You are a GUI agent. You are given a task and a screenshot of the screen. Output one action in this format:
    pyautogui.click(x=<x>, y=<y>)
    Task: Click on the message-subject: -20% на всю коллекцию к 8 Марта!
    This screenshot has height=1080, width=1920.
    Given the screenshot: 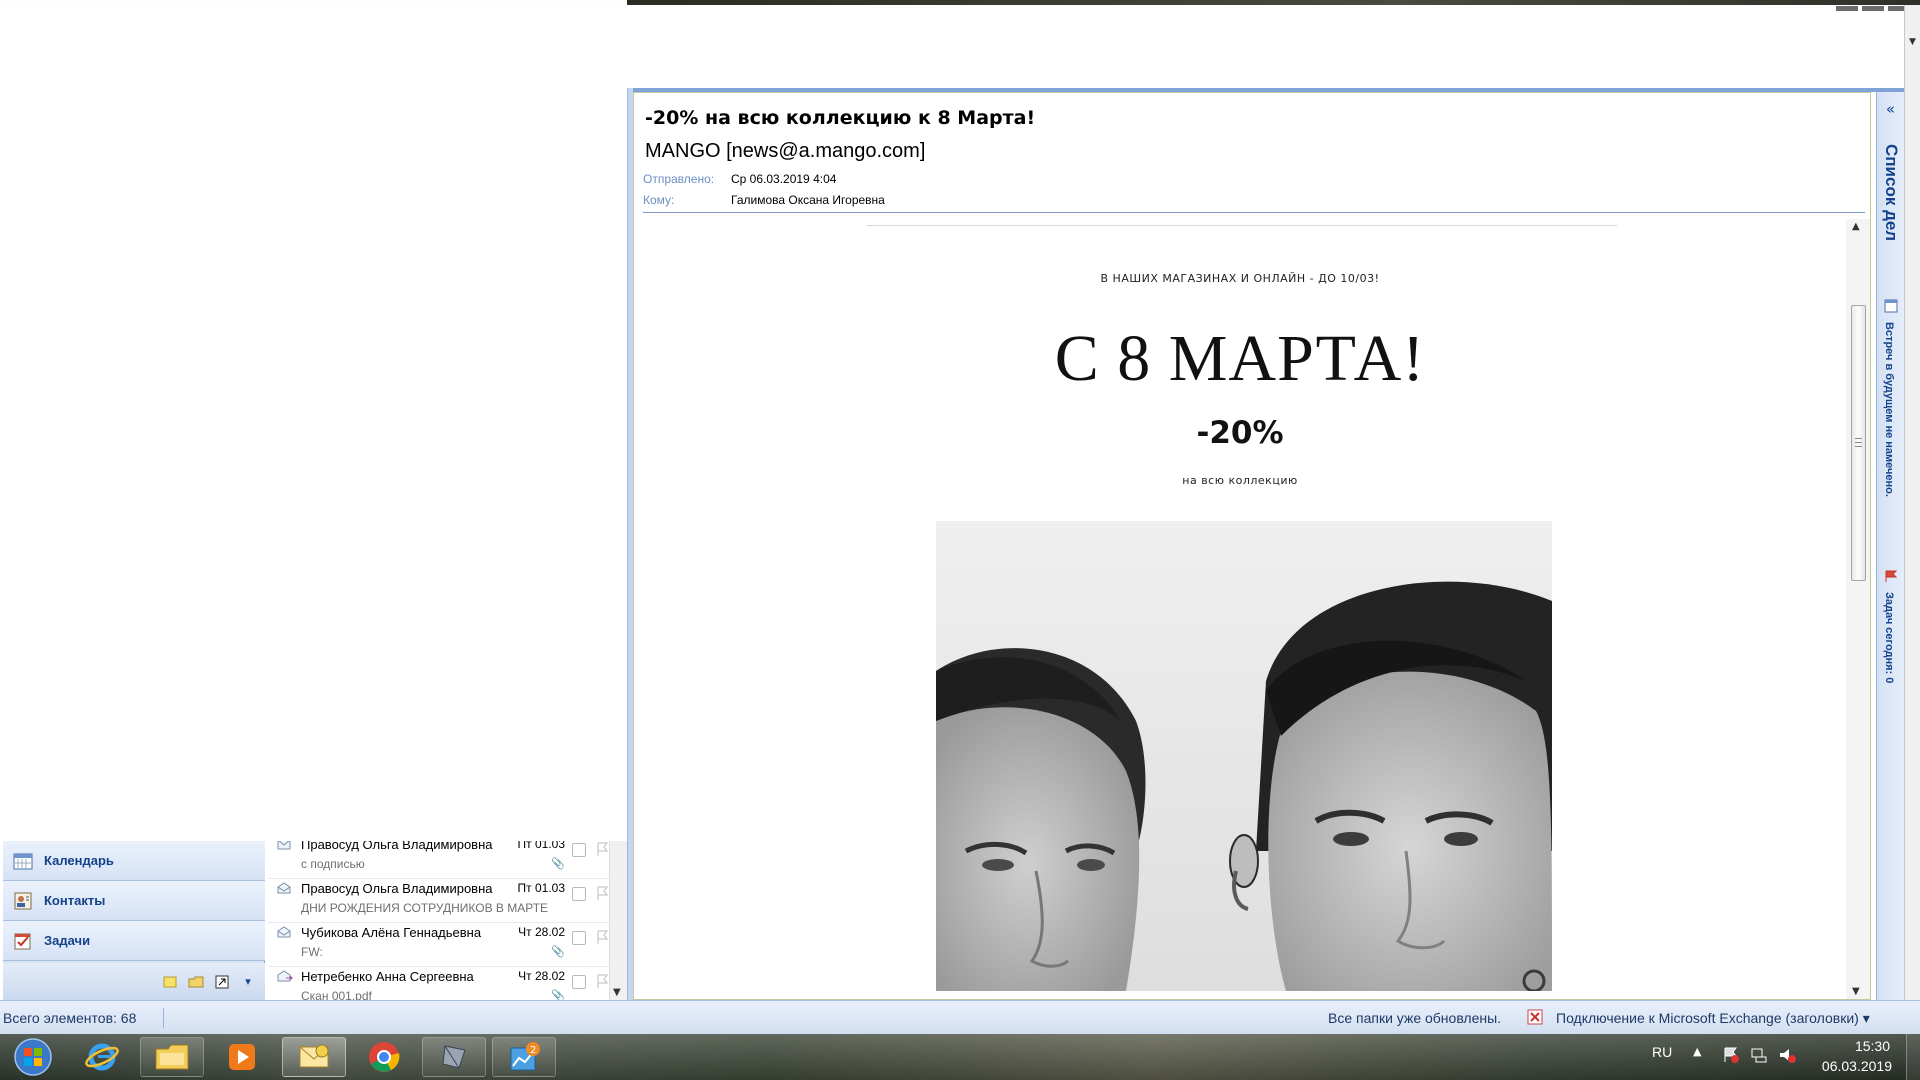 What is the action you would take?
    pyautogui.click(x=840, y=118)
    